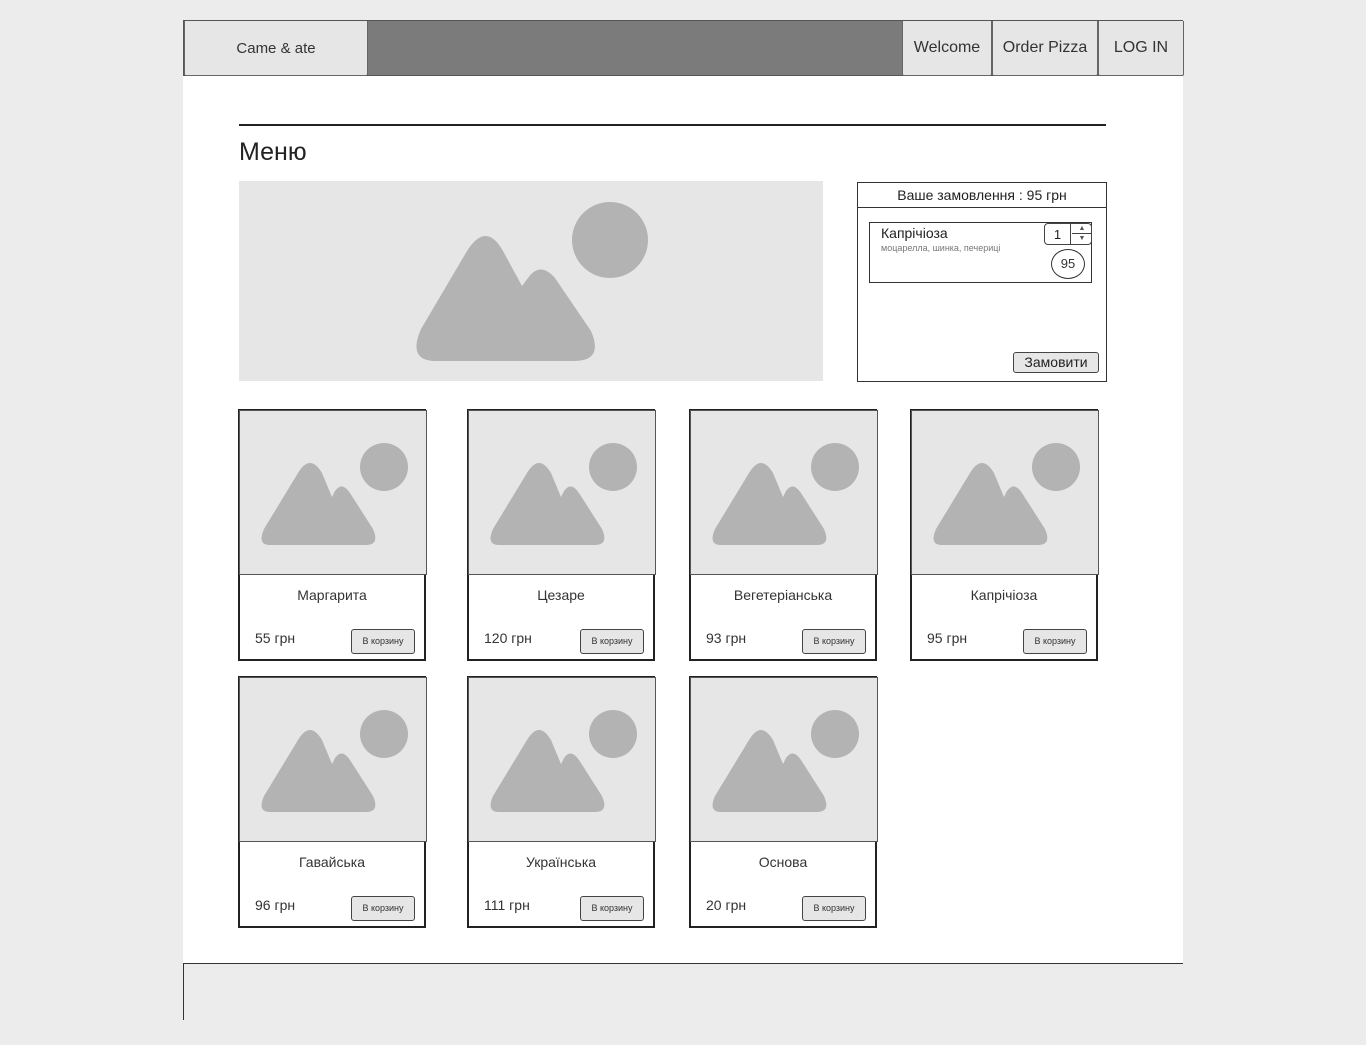  I want to click on quantity-value: 1, so click(1058, 234).